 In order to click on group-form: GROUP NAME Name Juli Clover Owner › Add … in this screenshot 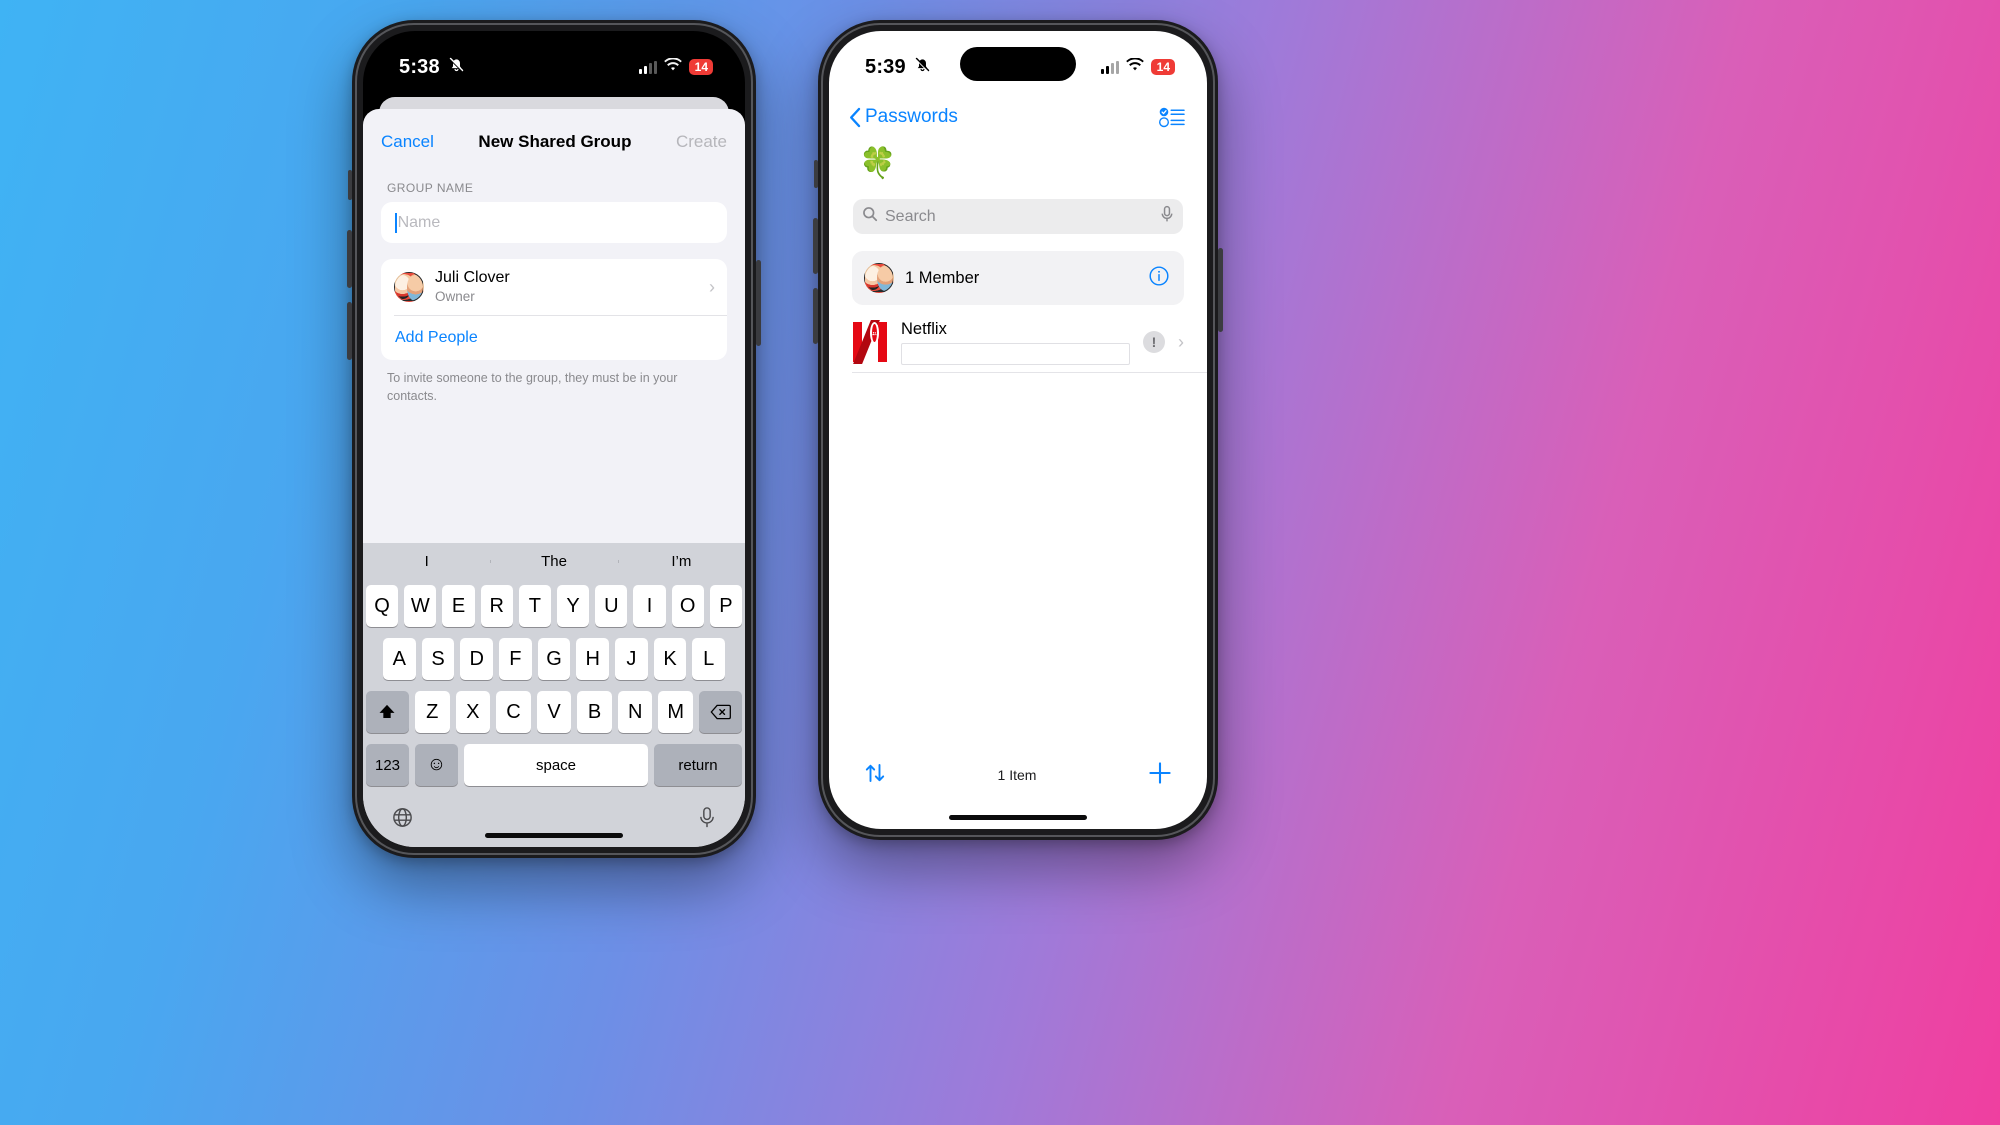, I will do `click(554, 285)`.